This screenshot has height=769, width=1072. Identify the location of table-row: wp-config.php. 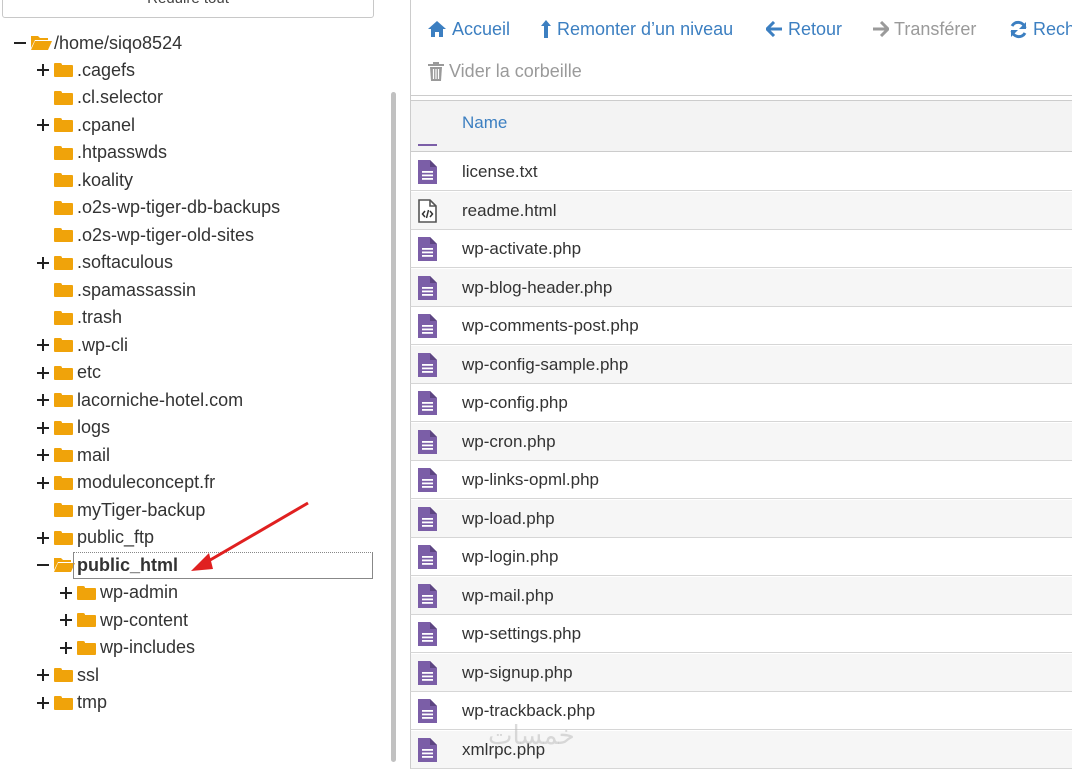
(741, 403).